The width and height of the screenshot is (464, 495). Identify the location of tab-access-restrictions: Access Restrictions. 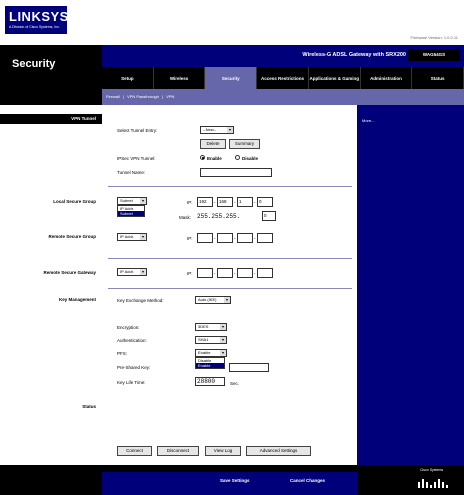
(283, 78).